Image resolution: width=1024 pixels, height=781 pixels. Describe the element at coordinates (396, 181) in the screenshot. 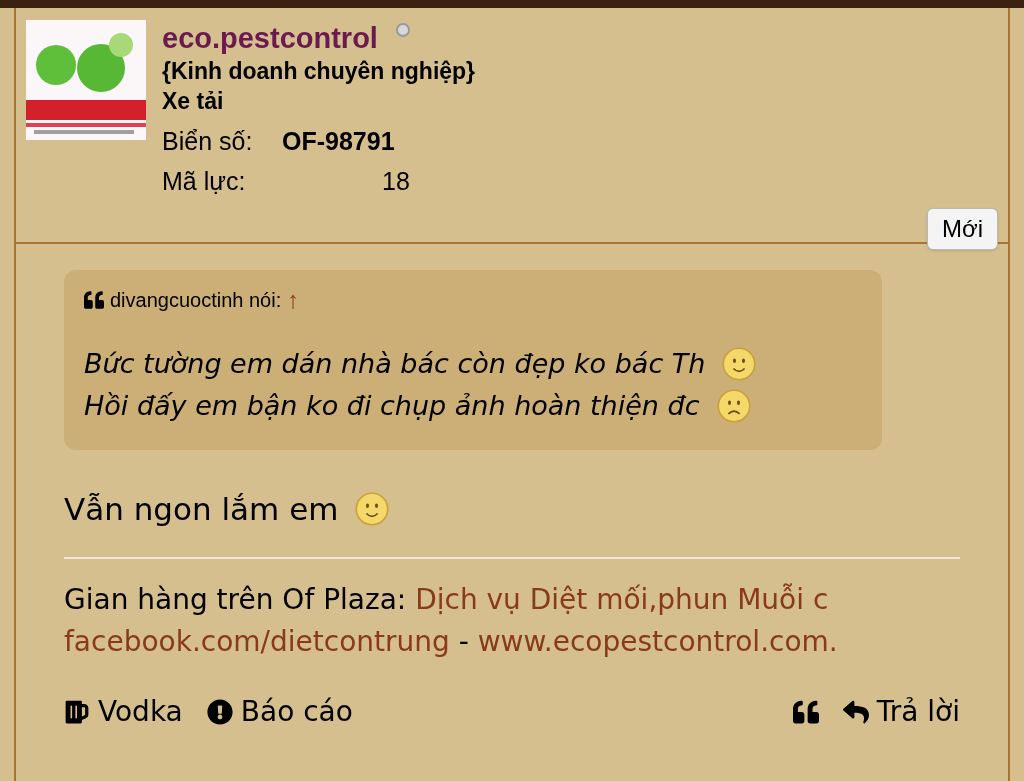

I see `field-value: 18` at that location.